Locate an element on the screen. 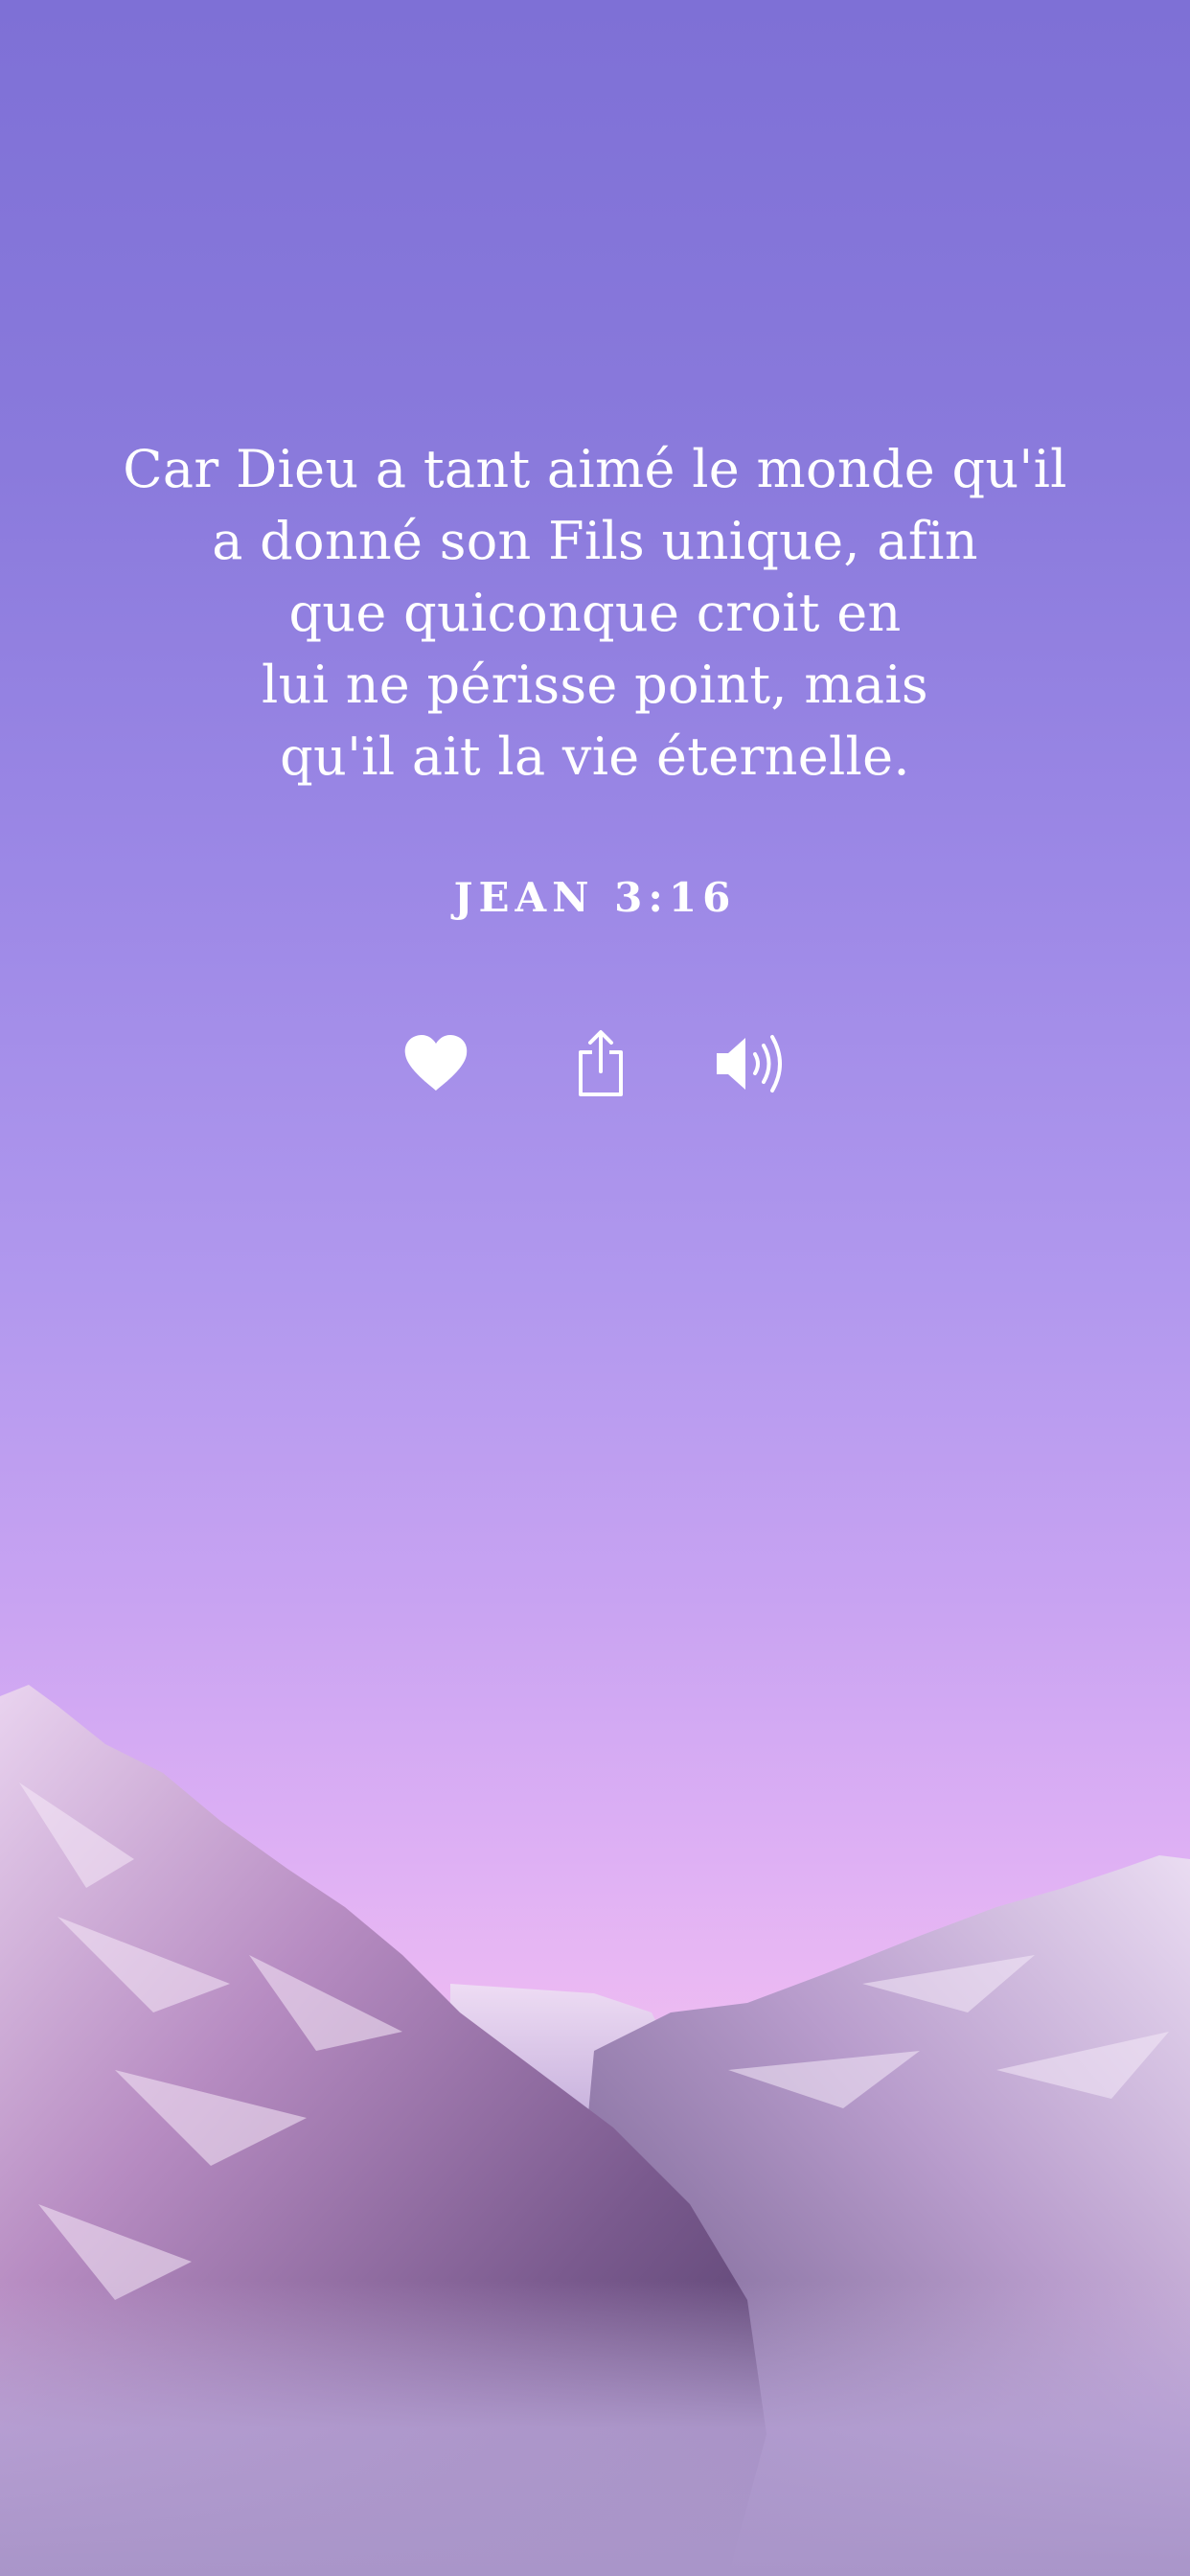 The height and width of the screenshot is (2576, 1190). heart-icon is located at coordinates (436, 1063).